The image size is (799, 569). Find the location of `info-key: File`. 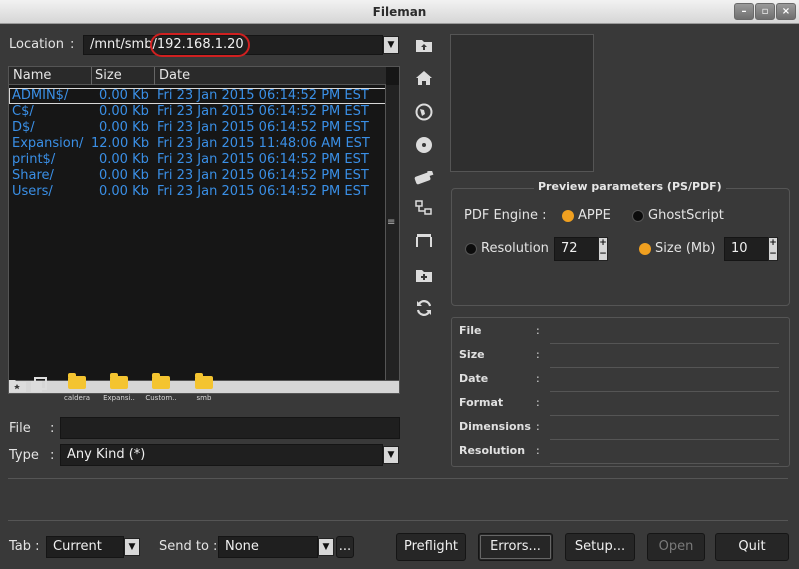

info-key: File is located at coordinates (470, 330).